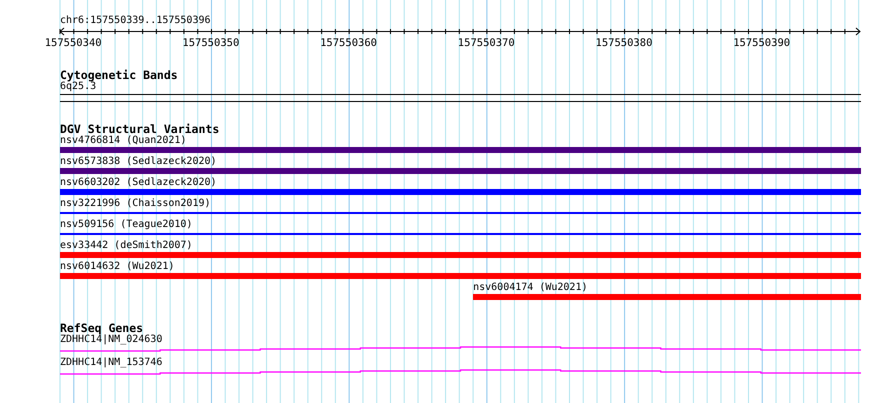 The image size is (890, 403). Describe the element at coordinates (78, 87) in the screenshot. I see `band-label: 6q25.3` at that location.